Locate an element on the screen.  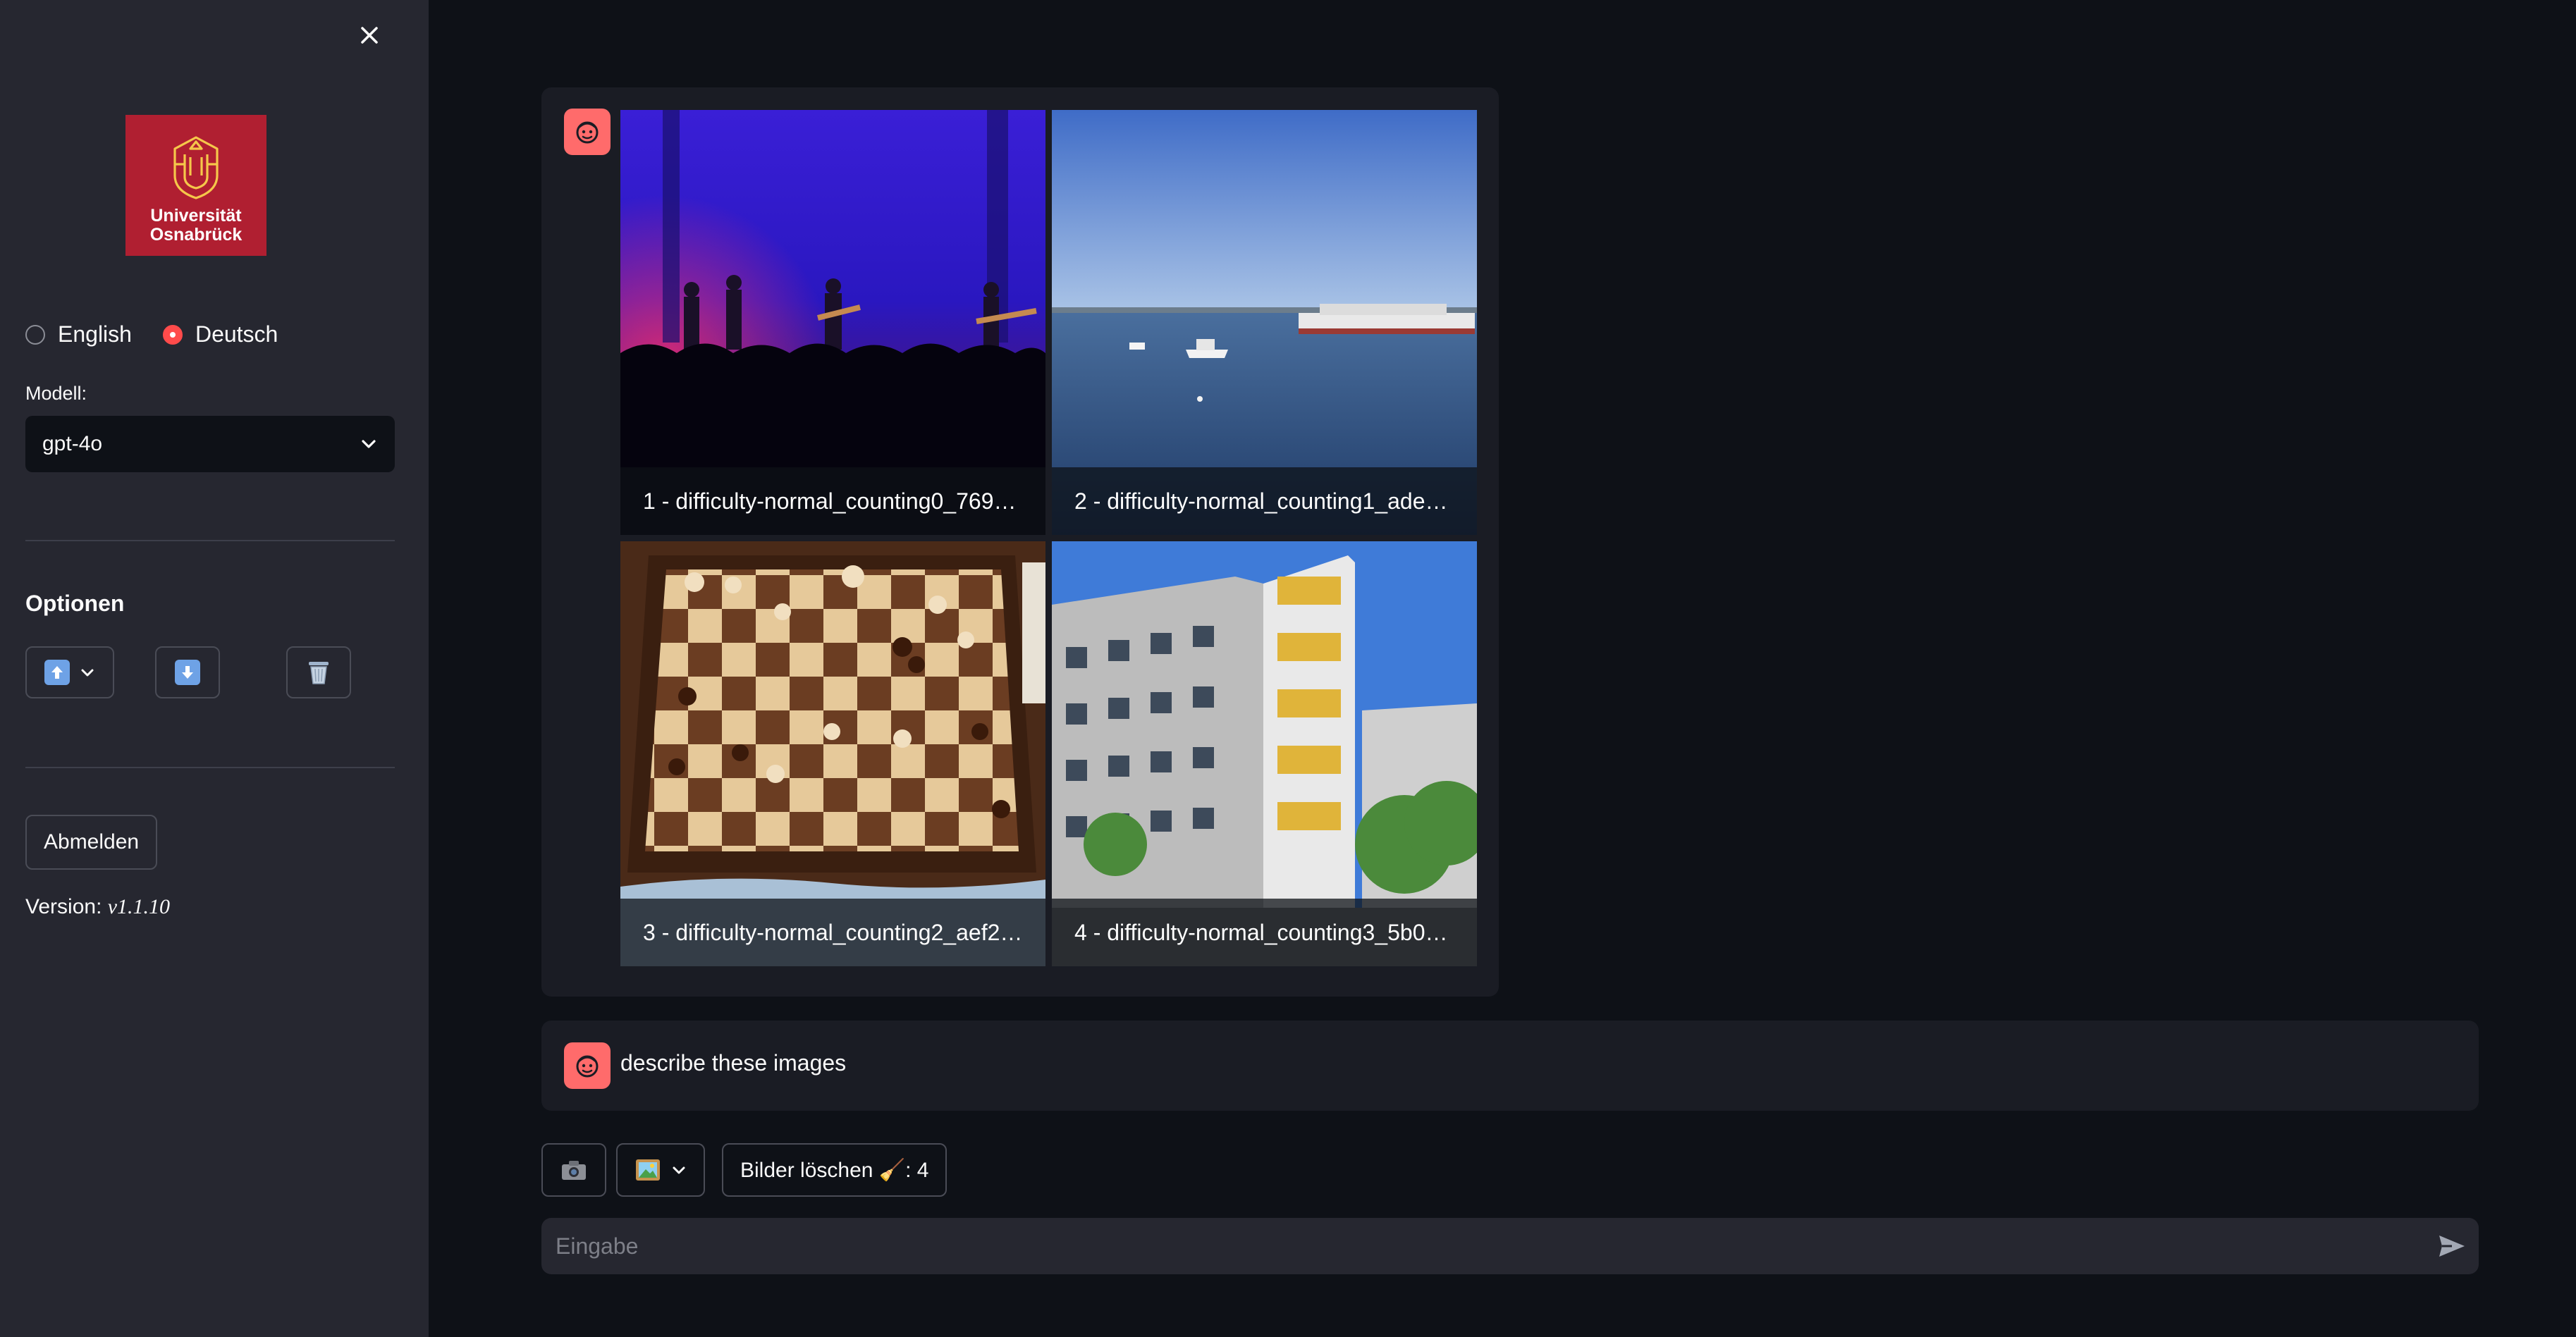
image-icon is located at coordinates (648, 1170).